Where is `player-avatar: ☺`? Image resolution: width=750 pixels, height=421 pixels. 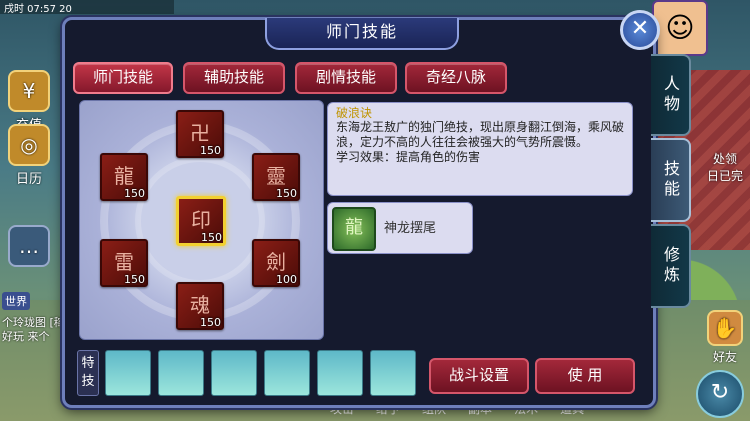 player-avatar: ☺ is located at coordinates (680, 28).